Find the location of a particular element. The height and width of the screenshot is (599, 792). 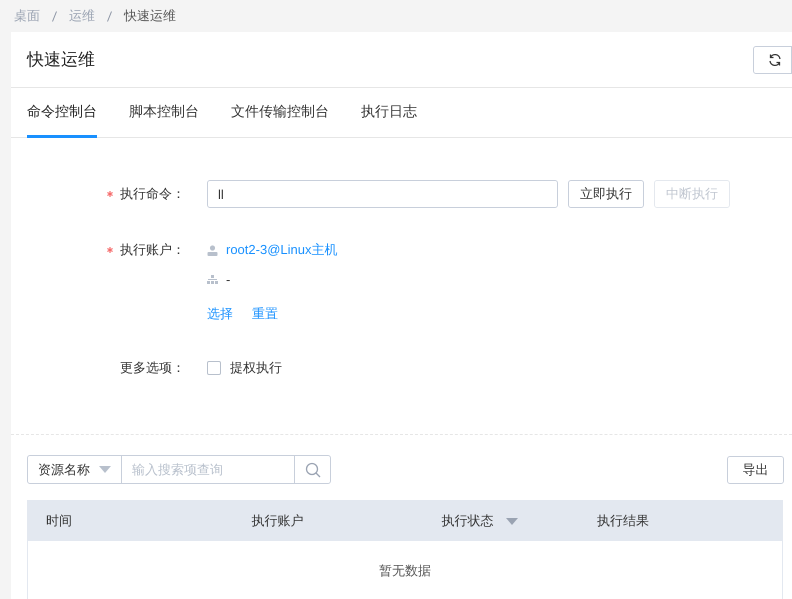

group-text: - is located at coordinates (228, 280).